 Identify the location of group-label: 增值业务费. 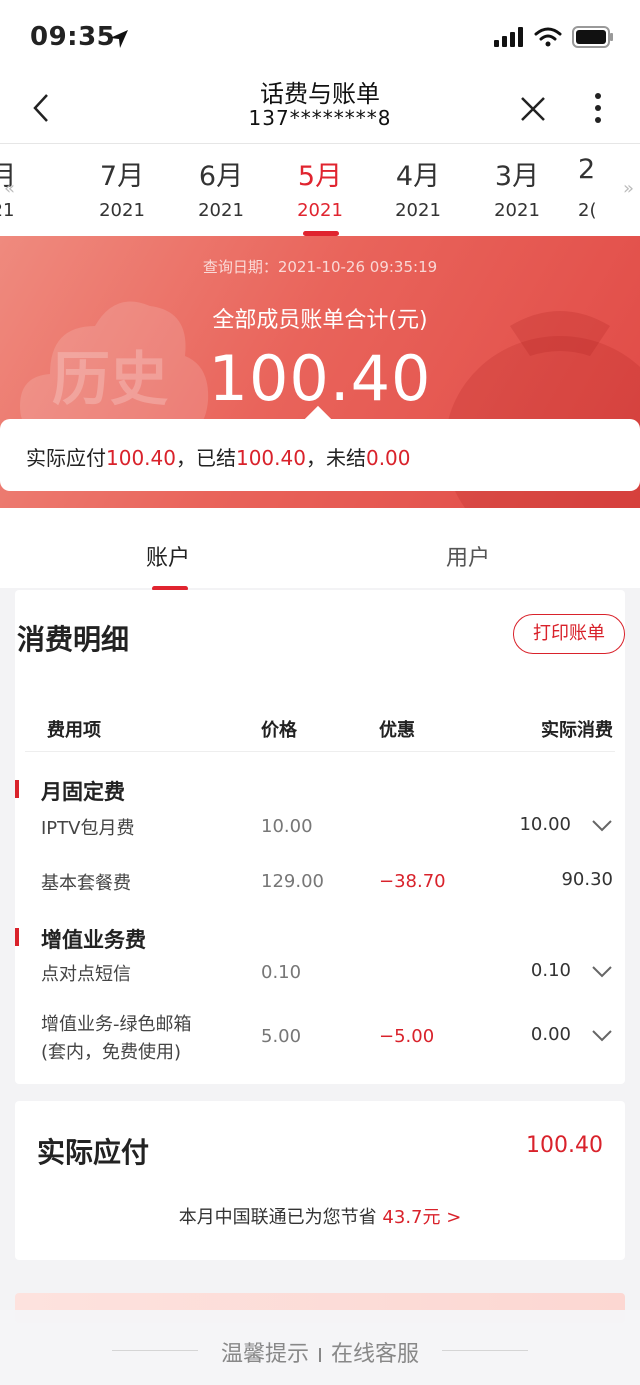
(93, 940).